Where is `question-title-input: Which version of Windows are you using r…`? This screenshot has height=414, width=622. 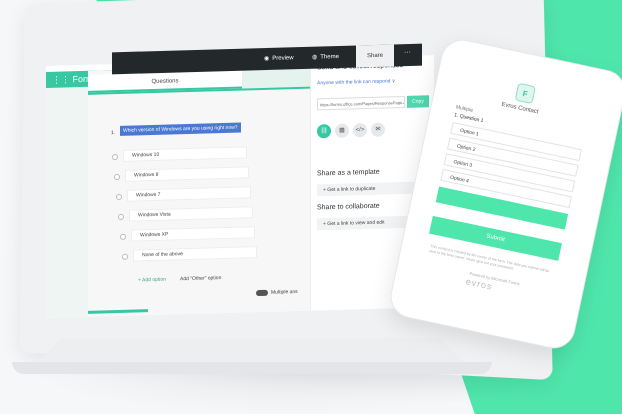 question-title-input: Which version of Windows are you using r… is located at coordinates (180, 129).